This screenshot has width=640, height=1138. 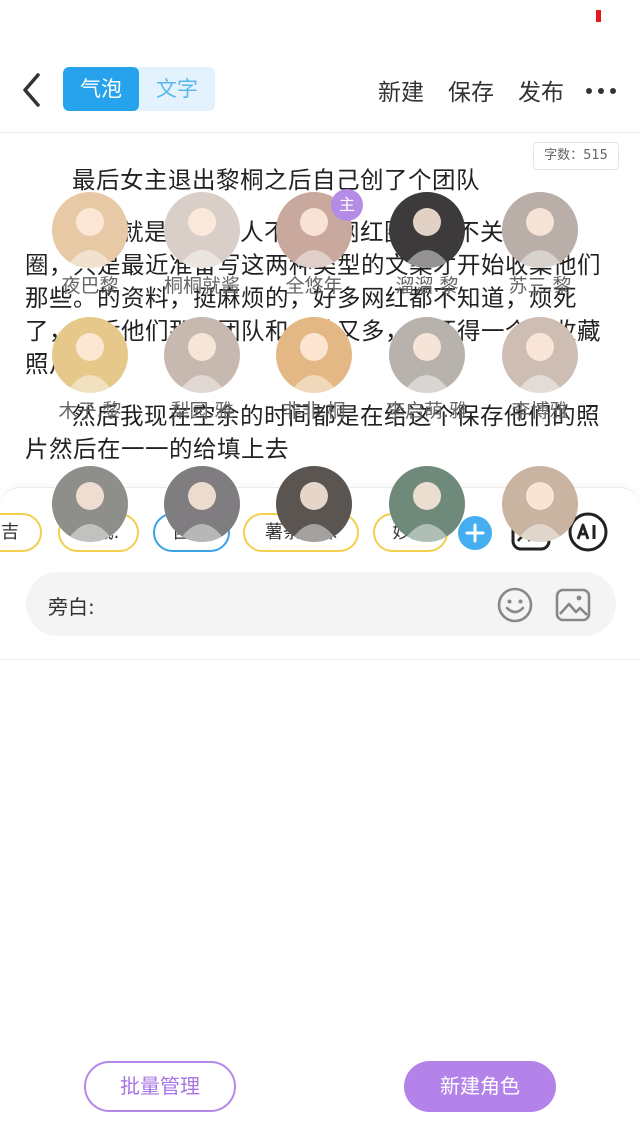 What do you see at coordinates (90, 286) in the screenshot?
I see `character-name: 夜巴黎` at bounding box center [90, 286].